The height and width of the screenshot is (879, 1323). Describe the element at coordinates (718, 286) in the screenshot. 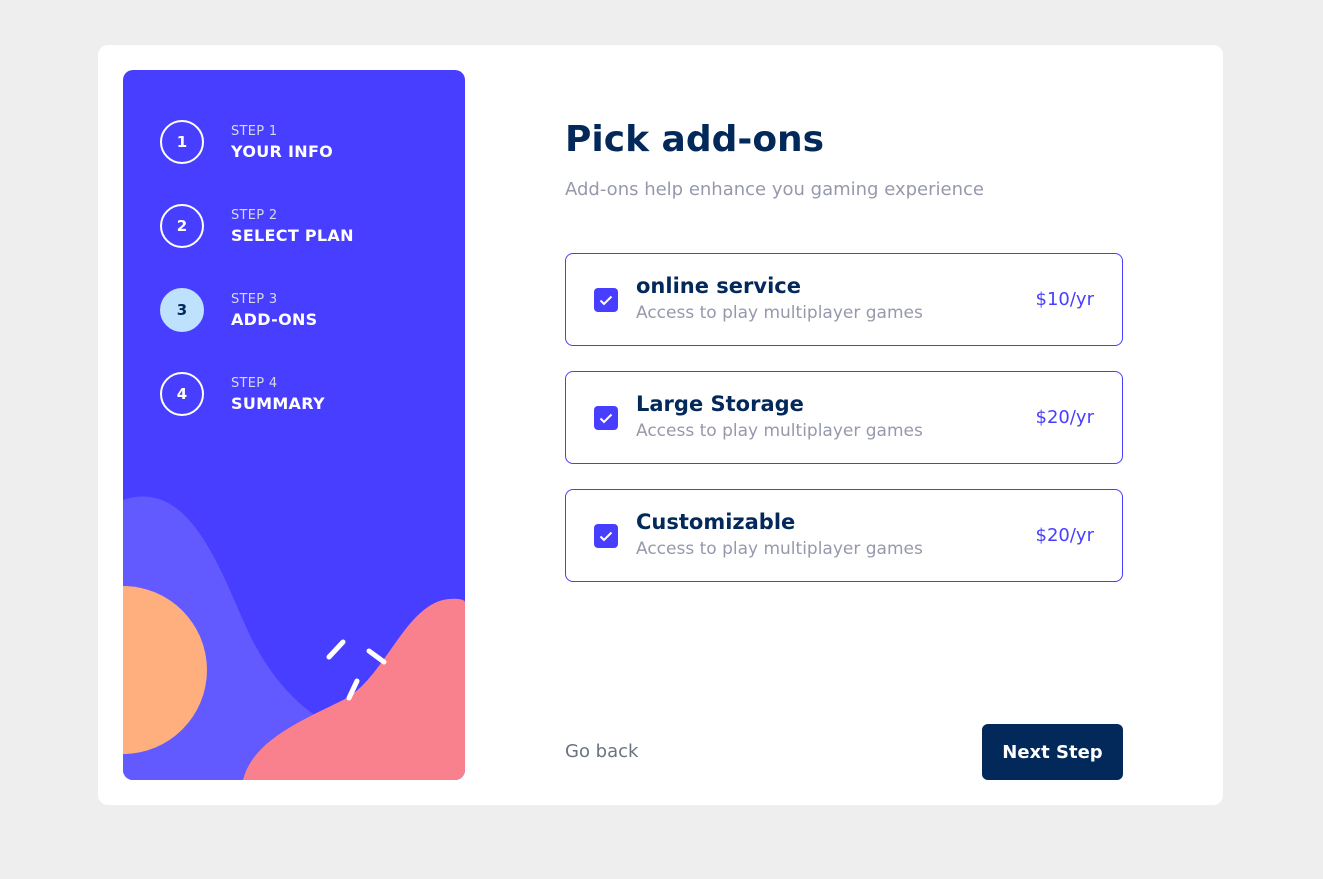

I see `addon-name: online service` at that location.